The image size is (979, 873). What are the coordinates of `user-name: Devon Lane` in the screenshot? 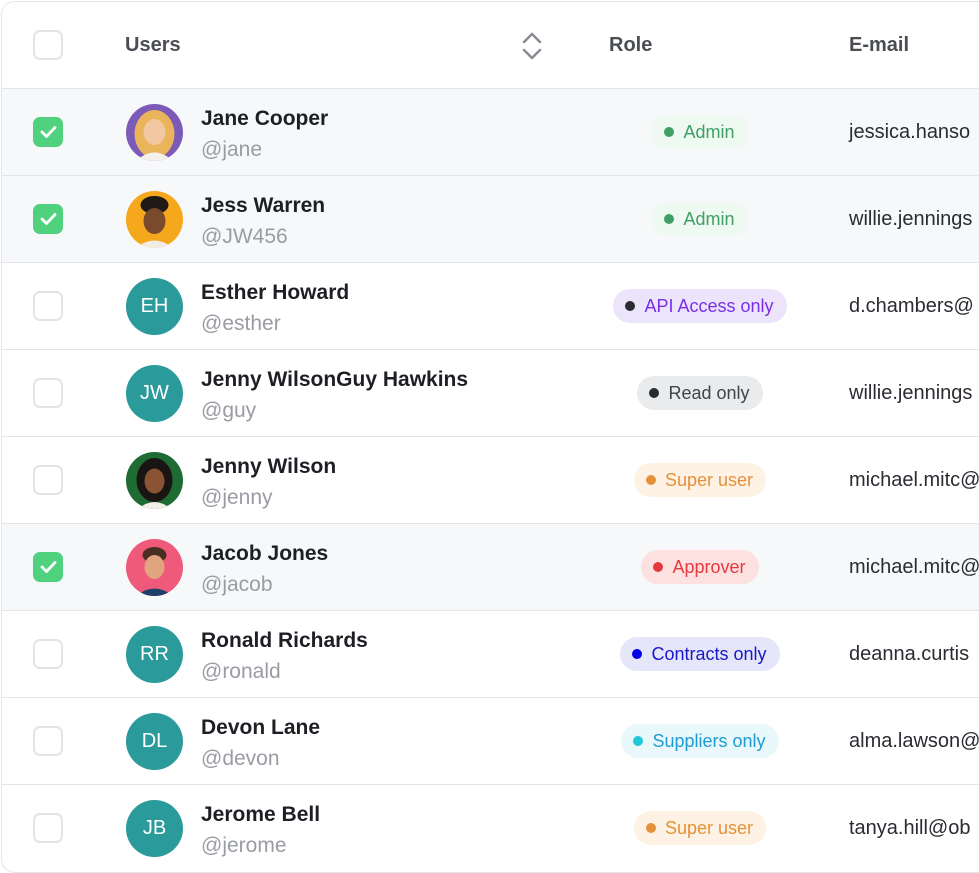 It's located at (261, 727).